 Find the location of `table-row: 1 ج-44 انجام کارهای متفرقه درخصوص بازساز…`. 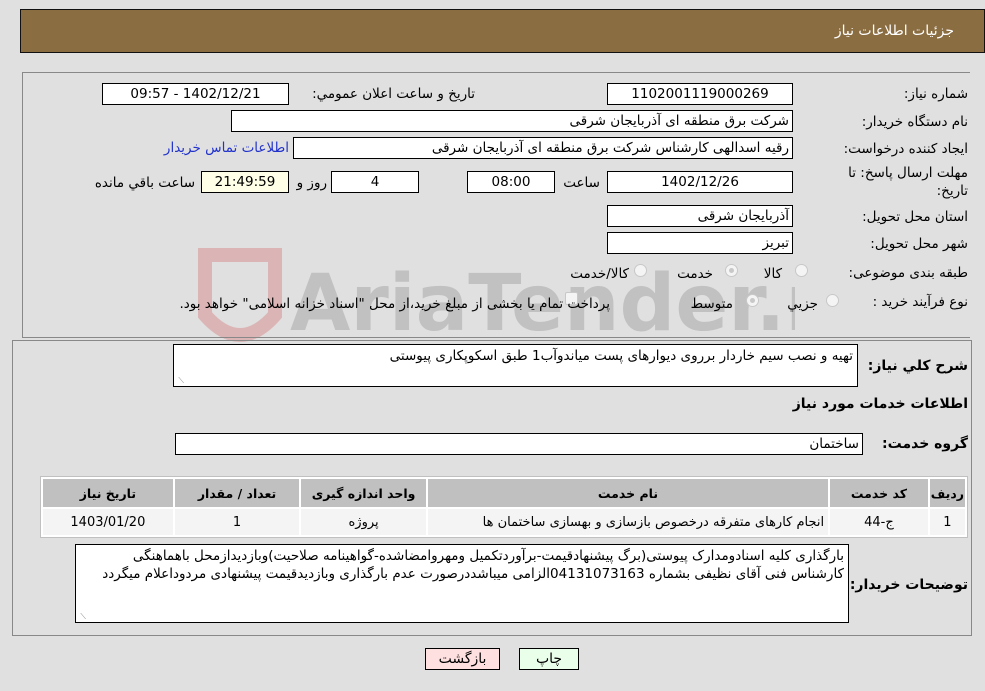

table-row: 1 ج-44 انجام کارهای متفرقه درخصوص بازساز… is located at coordinates (504, 522).